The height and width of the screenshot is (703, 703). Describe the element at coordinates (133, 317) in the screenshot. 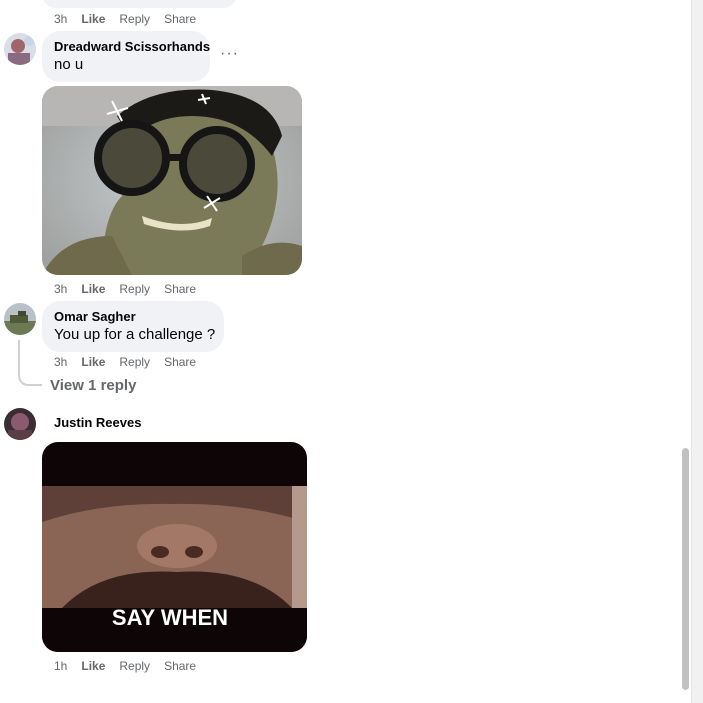

I see `comment-author: Omar Sagher` at that location.